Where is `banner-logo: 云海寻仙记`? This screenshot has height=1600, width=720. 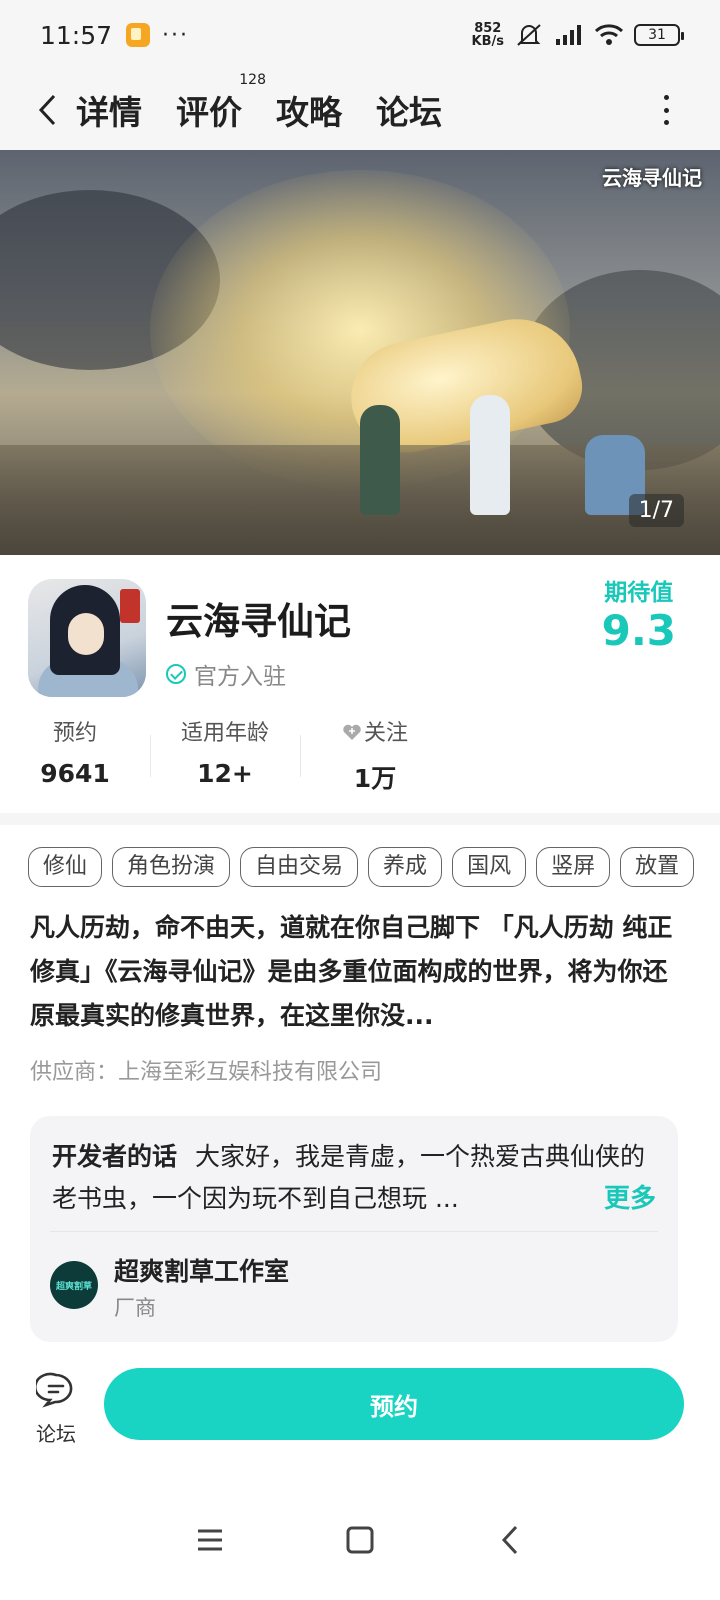 banner-logo: 云海寻仙记 is located at coordinates (652, 178).